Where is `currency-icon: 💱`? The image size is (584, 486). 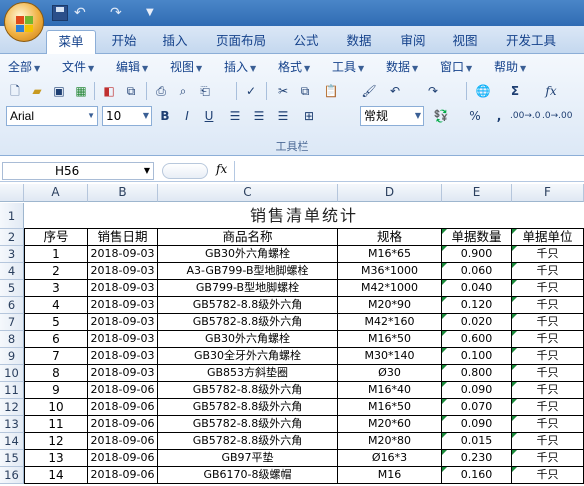 currency-icon: 💱 is located at coordinates (441, 116).